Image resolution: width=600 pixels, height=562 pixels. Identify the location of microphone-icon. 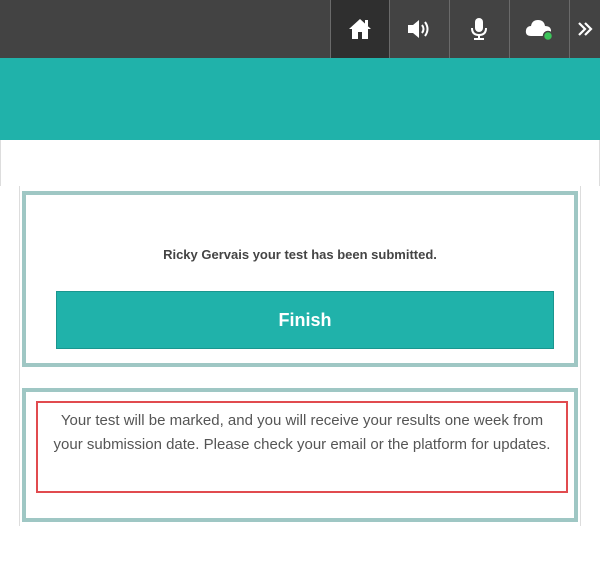
(479, 29).